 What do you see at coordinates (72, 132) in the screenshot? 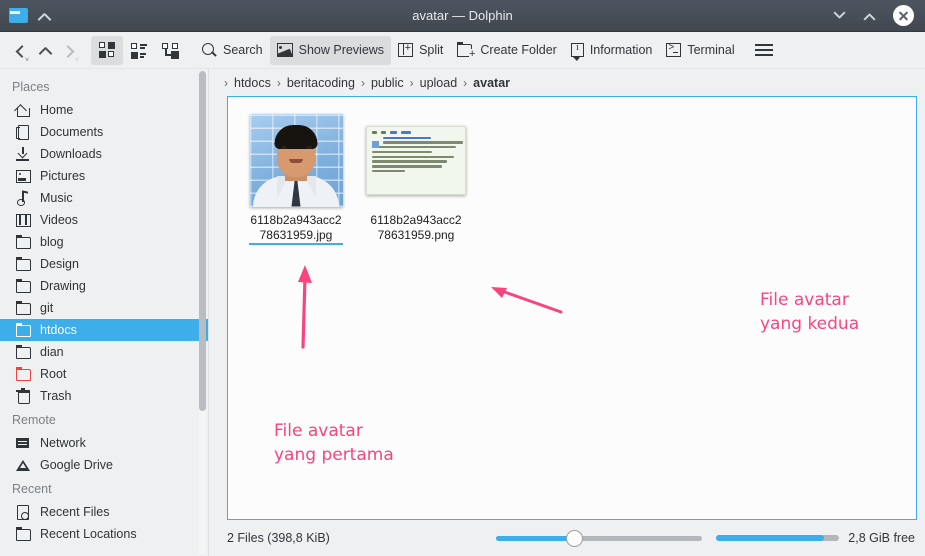
I see `sidebar-item-label: Documents` at bounding box center [72, 132].